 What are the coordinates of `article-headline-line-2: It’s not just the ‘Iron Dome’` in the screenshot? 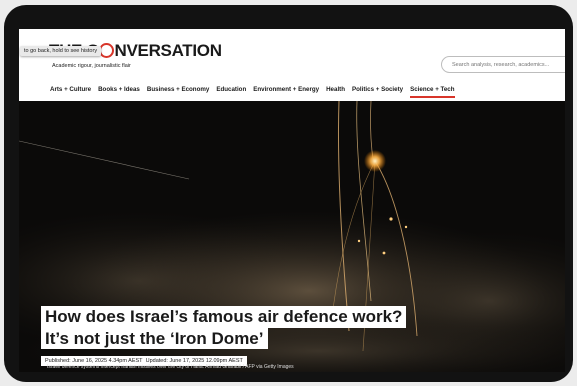 It's located at (154, 338).